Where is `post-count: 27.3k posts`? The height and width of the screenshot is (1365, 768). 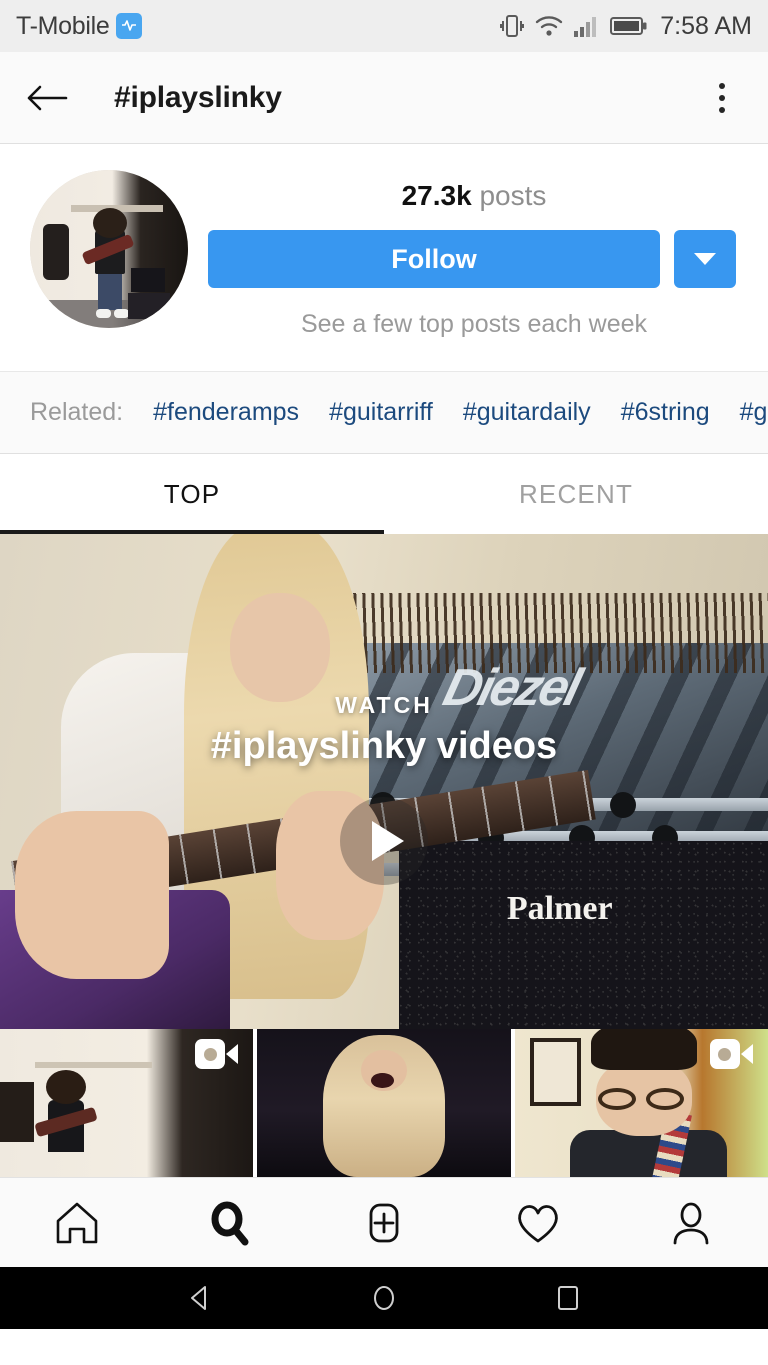
post-count: 27.3k posts is located at coordinates (474, 196).